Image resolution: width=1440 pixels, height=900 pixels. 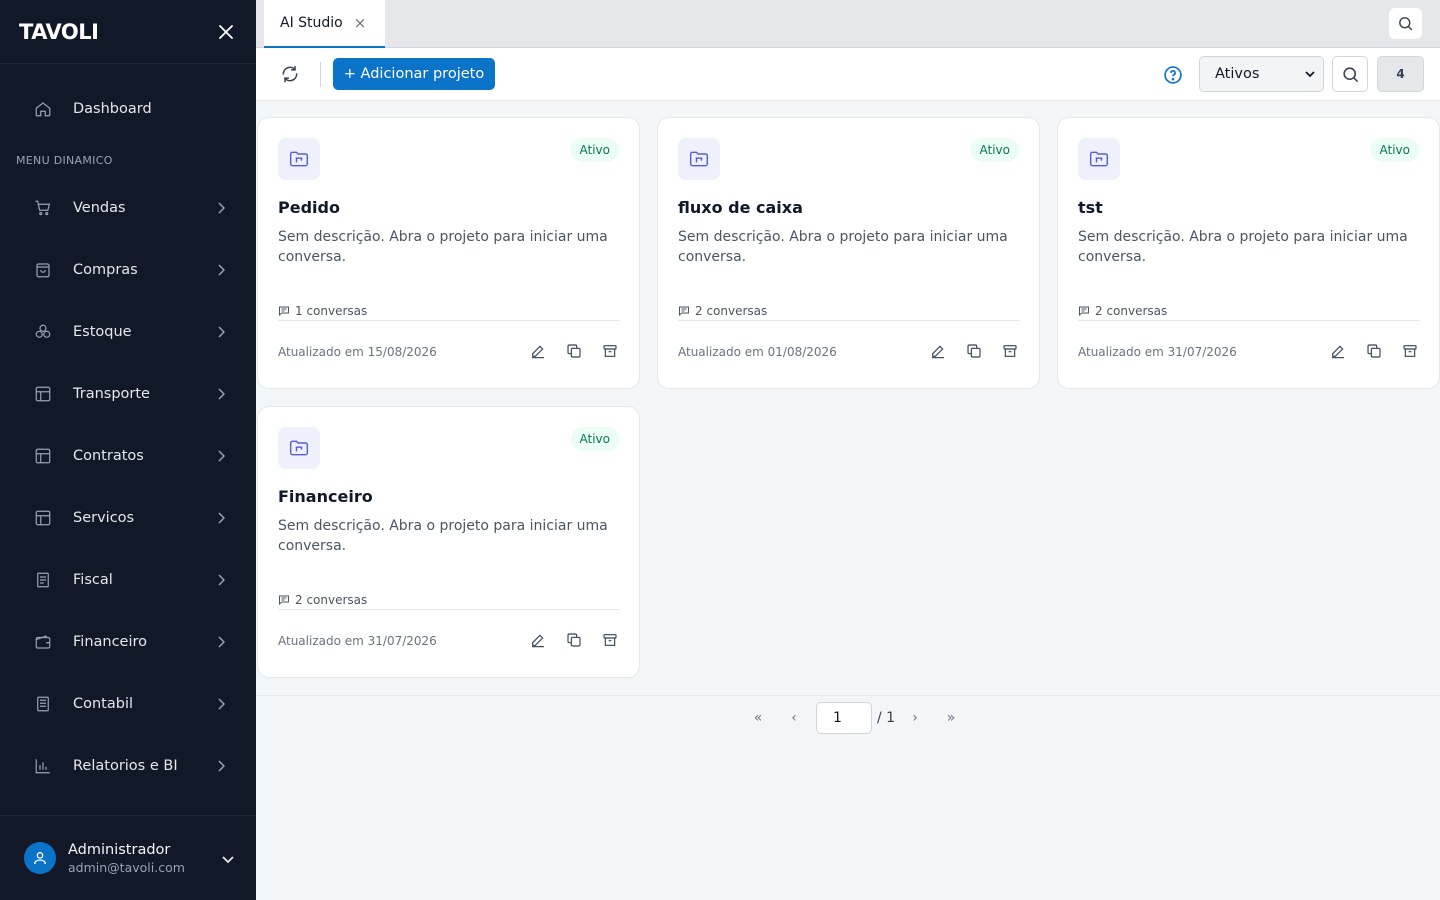 What do you see at coordinates (108, 456) in the screenshot?
I see `sidebar-item-label: Contratos` at bounding box center [108, 456].